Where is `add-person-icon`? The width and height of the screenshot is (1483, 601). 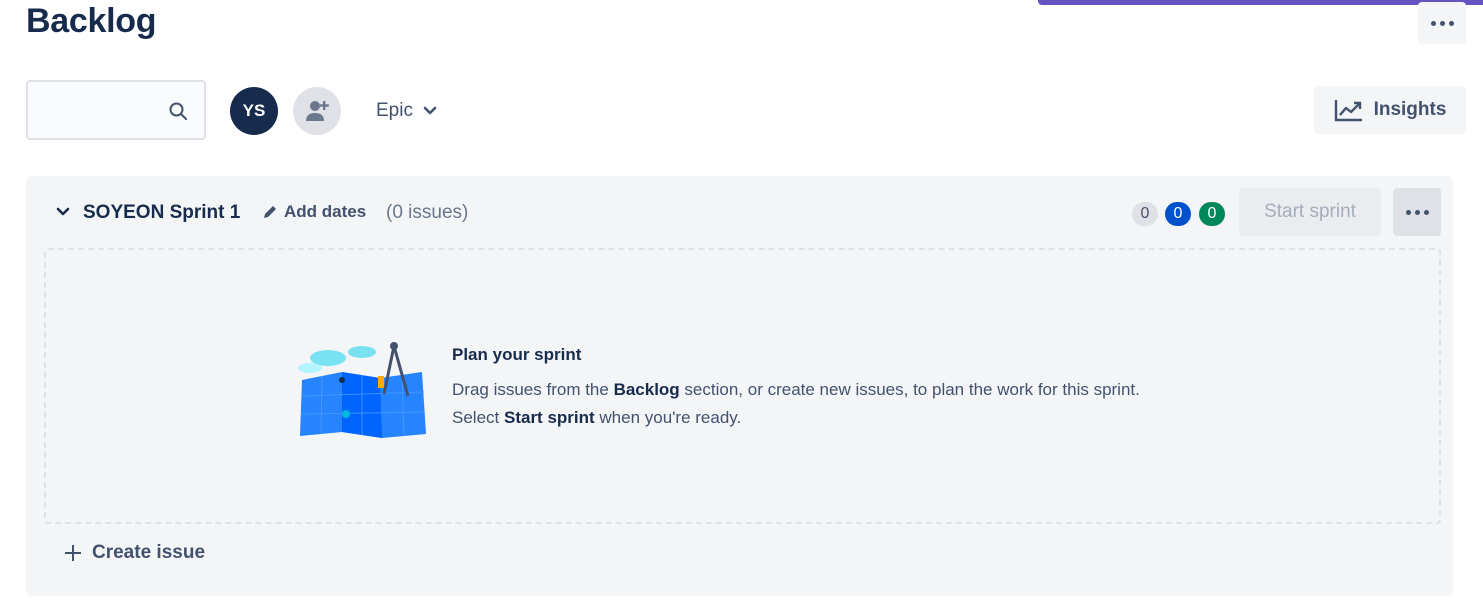
add-person-icon is located at coordinates (317, 111).